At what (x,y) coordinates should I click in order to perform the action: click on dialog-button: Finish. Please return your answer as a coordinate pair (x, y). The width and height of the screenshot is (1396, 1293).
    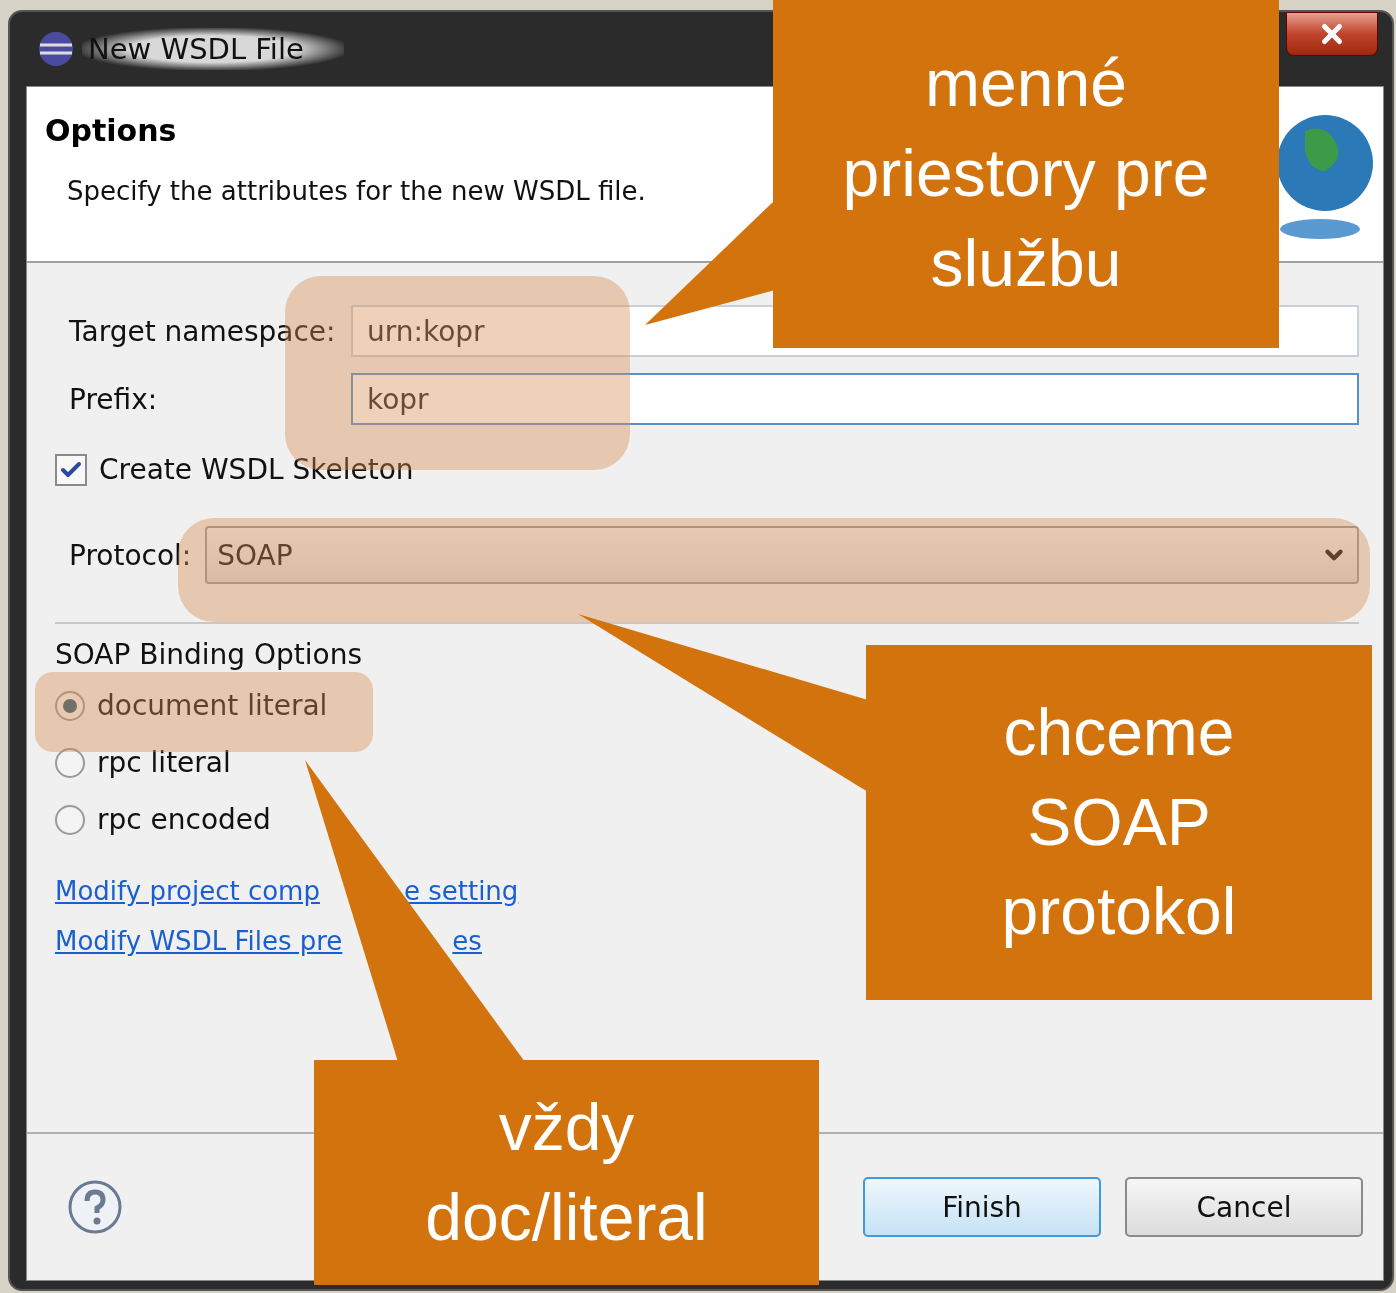
    Looking at the image, I should click on (982, 1207).